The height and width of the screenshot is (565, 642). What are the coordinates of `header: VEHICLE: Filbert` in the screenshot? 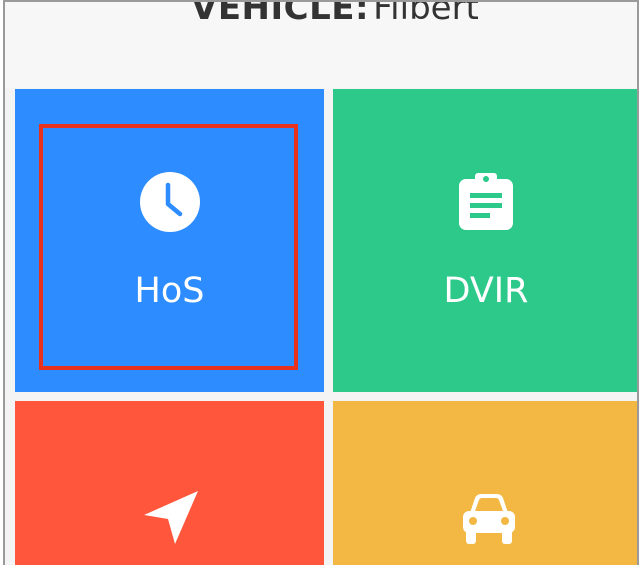 It's located at (321, 45).